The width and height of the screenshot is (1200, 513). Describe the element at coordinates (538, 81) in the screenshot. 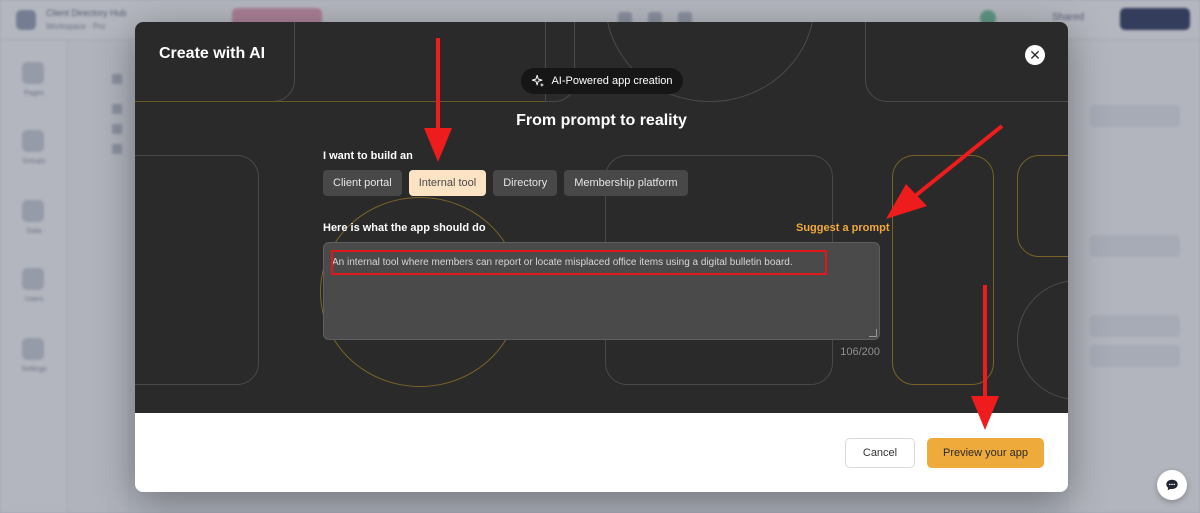

I see `sparkles-icon` at that location.